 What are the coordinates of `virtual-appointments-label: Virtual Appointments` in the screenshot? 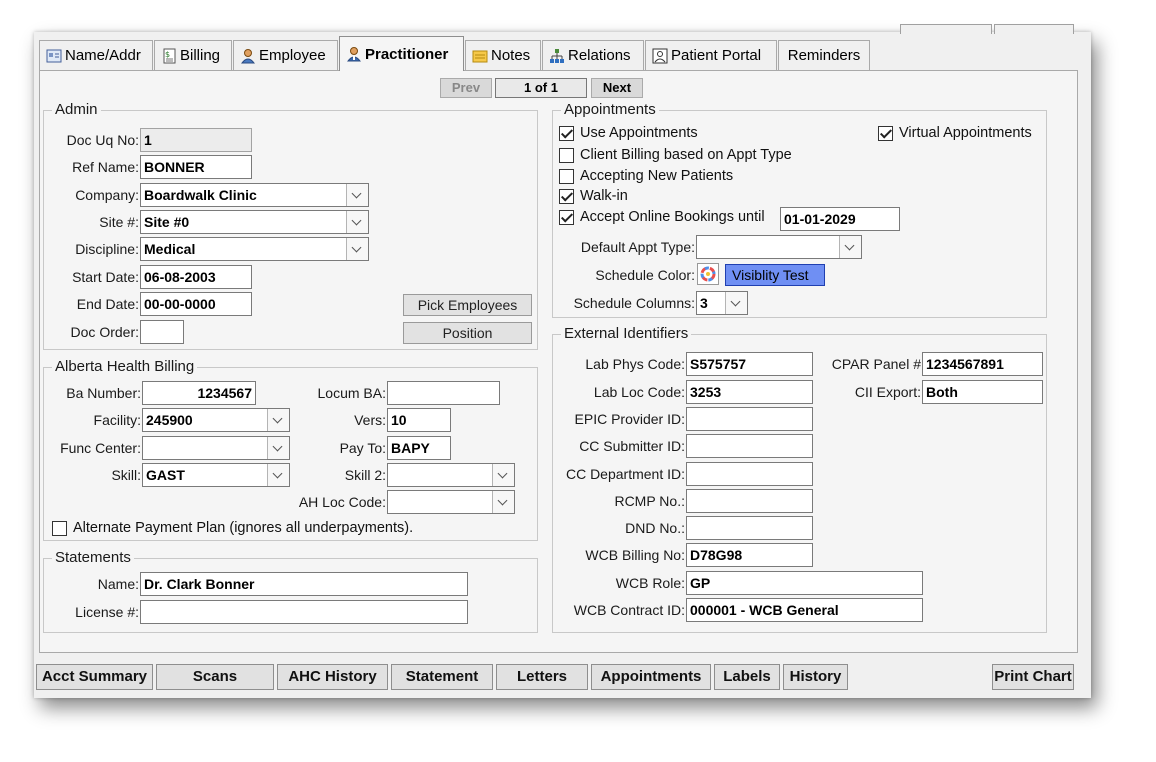 It's located at (965, 133).